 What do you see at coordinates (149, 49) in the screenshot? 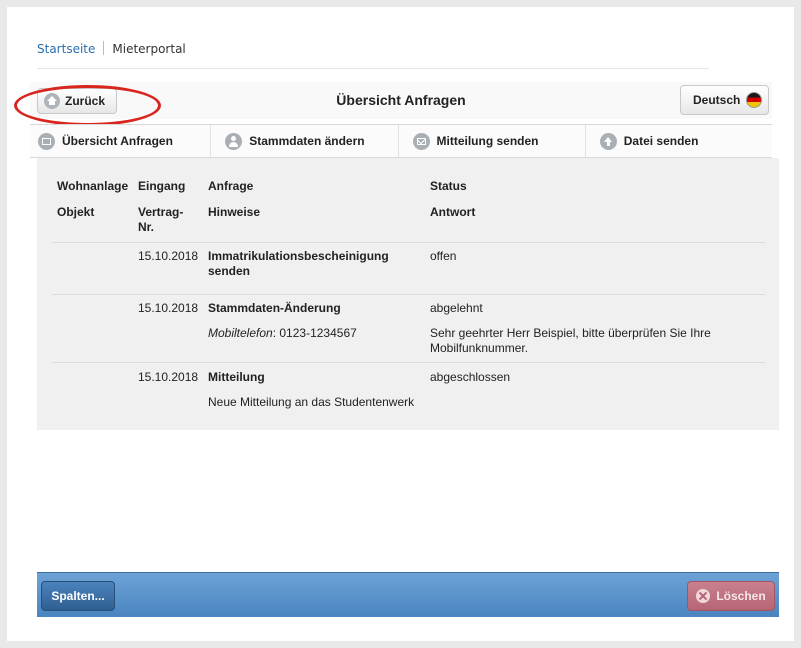
I see `breadcrumb-current: Mieterportal` at bounding box center [149, 49].